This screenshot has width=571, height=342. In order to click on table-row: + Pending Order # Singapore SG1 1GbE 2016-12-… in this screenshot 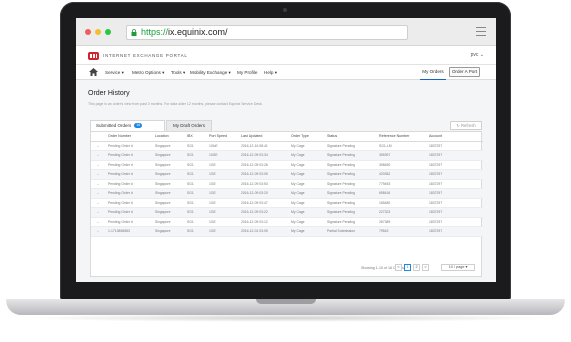, I will do `click(287, 146)`.